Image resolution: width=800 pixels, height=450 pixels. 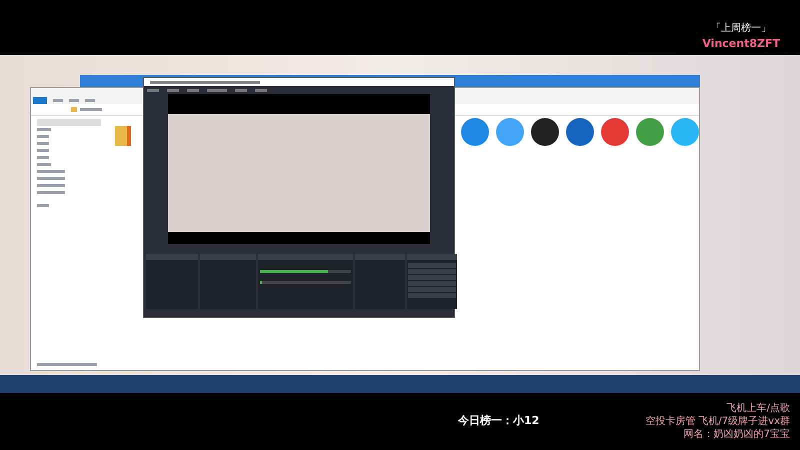 I want to click on stream-note: 空投卡房管 飞机/7级牌子进vx群, so click(x=717, y=421).